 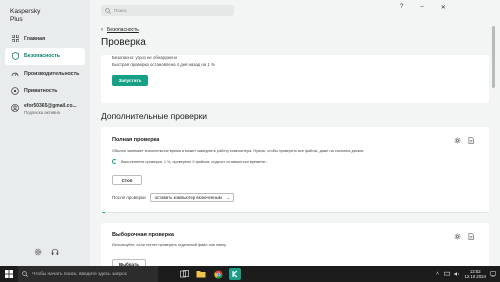 I want to click on spinner-icon, so click(x=114, y=161).